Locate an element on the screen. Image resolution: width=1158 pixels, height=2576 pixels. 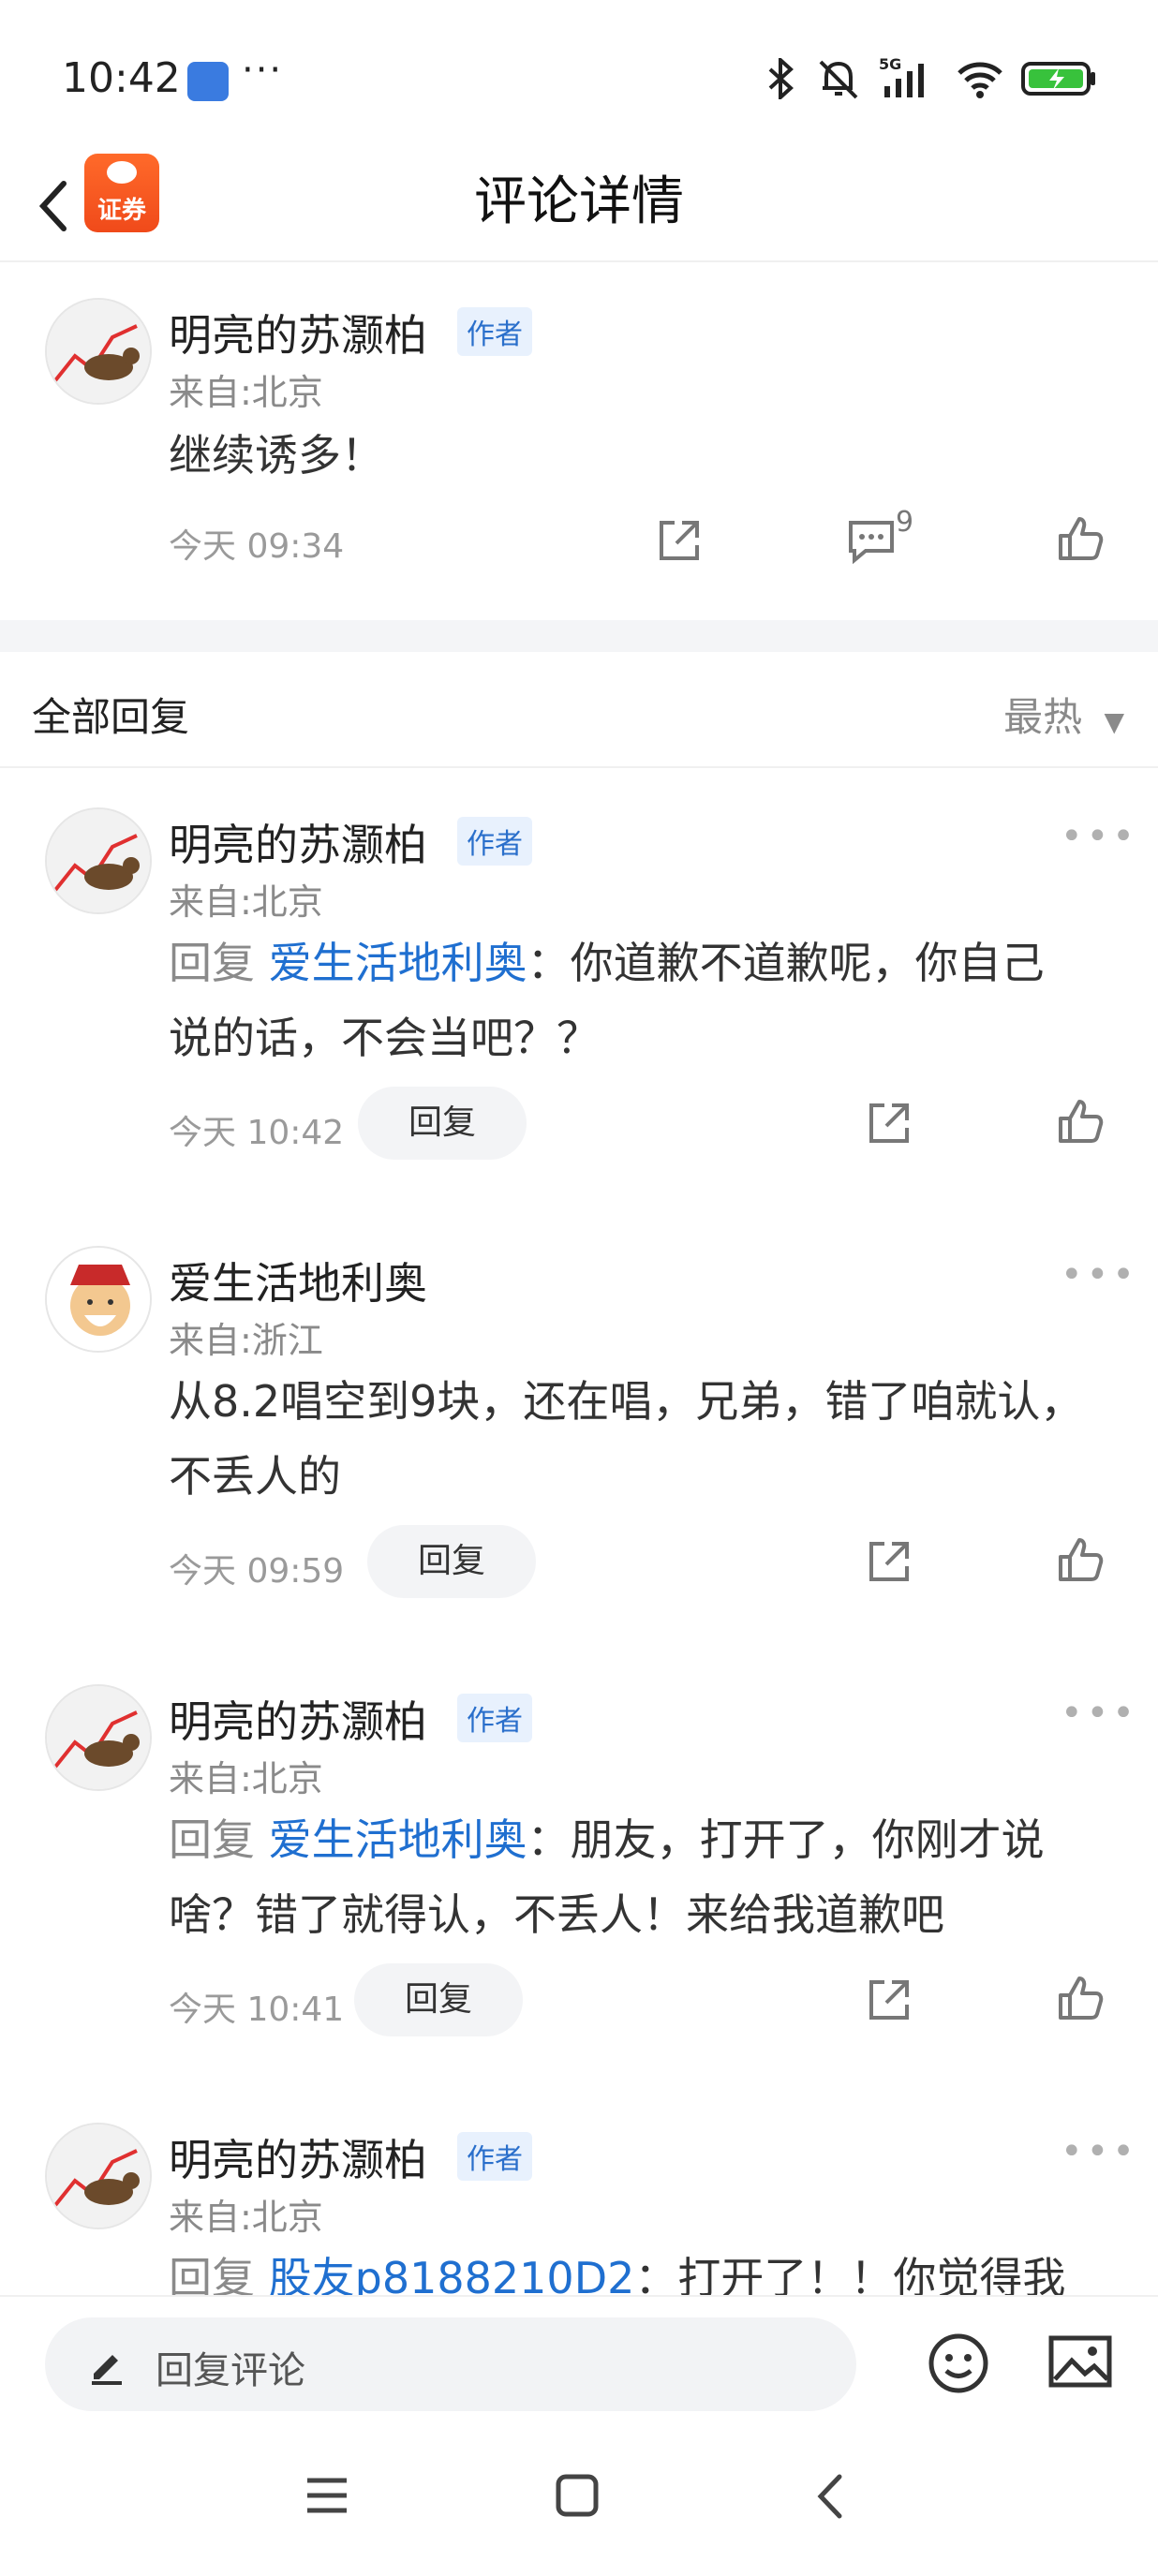
reply-input-placeholder: 回复评论 is located at coordinates (231, 2371).